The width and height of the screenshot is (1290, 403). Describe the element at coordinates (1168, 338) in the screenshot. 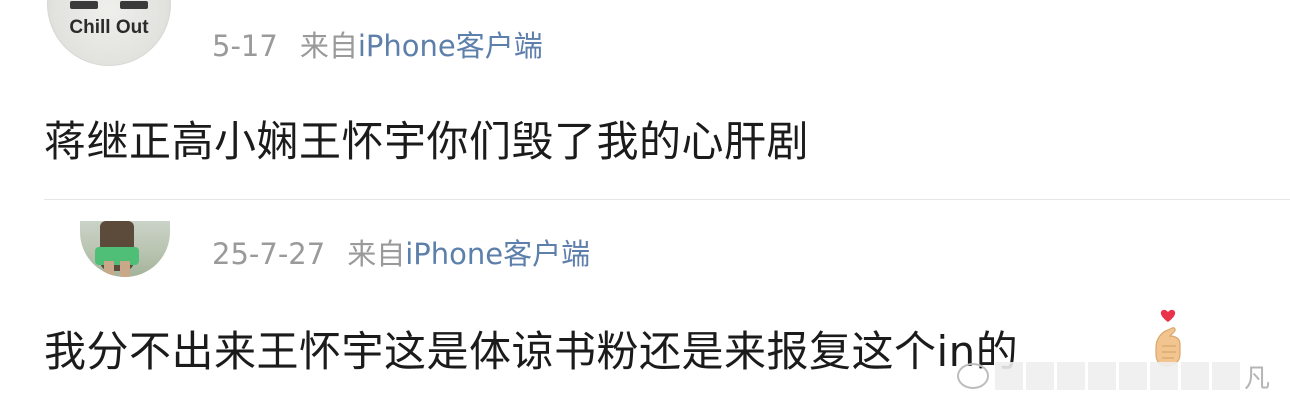

I see `finger-heart-icon` at that location.